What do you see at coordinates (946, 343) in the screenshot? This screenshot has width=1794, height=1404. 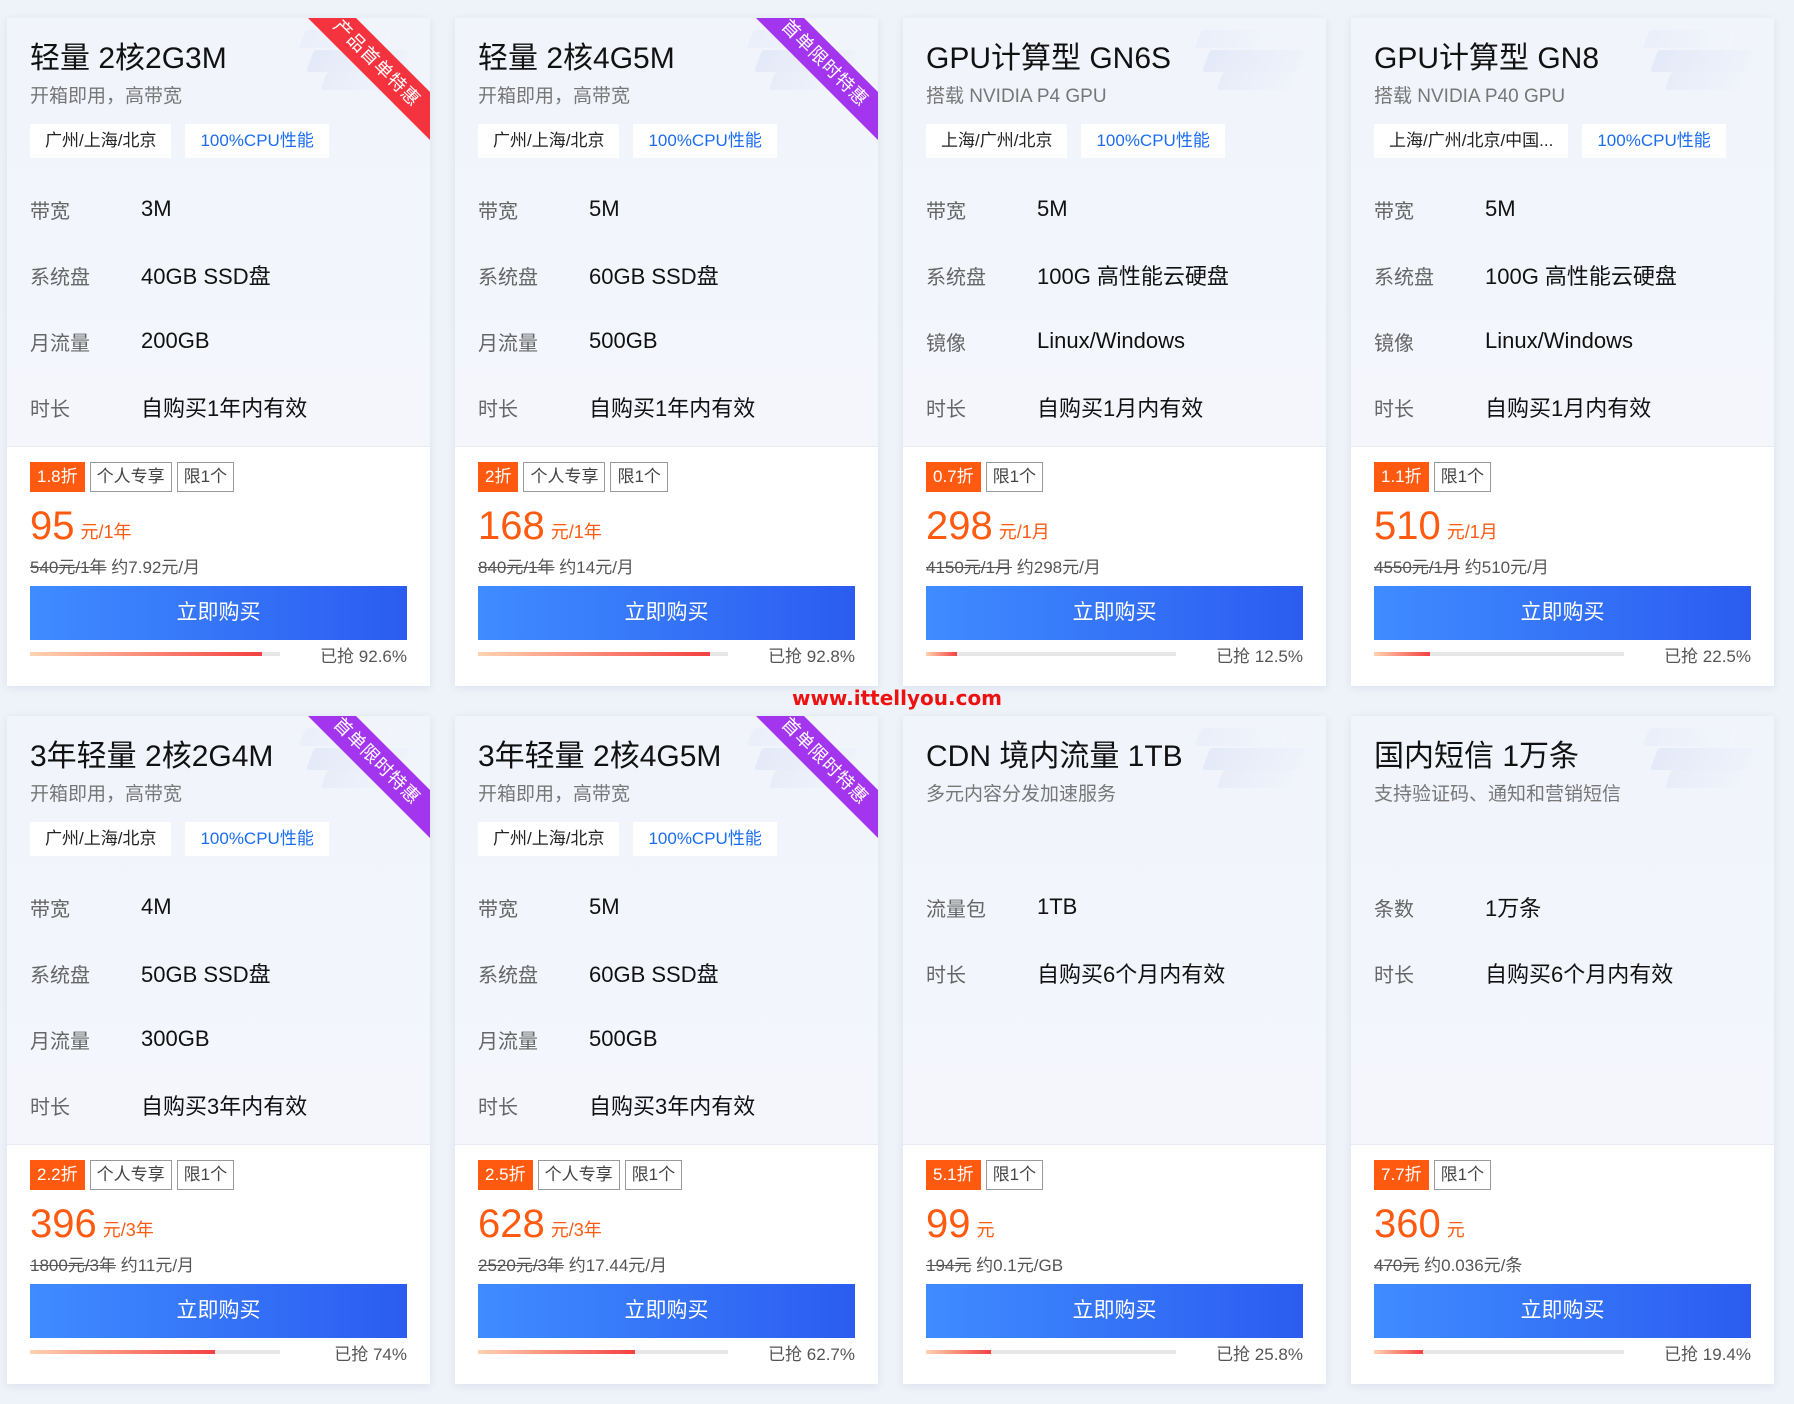 I see `spec-label: 镜像` at bounding box center [946, 343].